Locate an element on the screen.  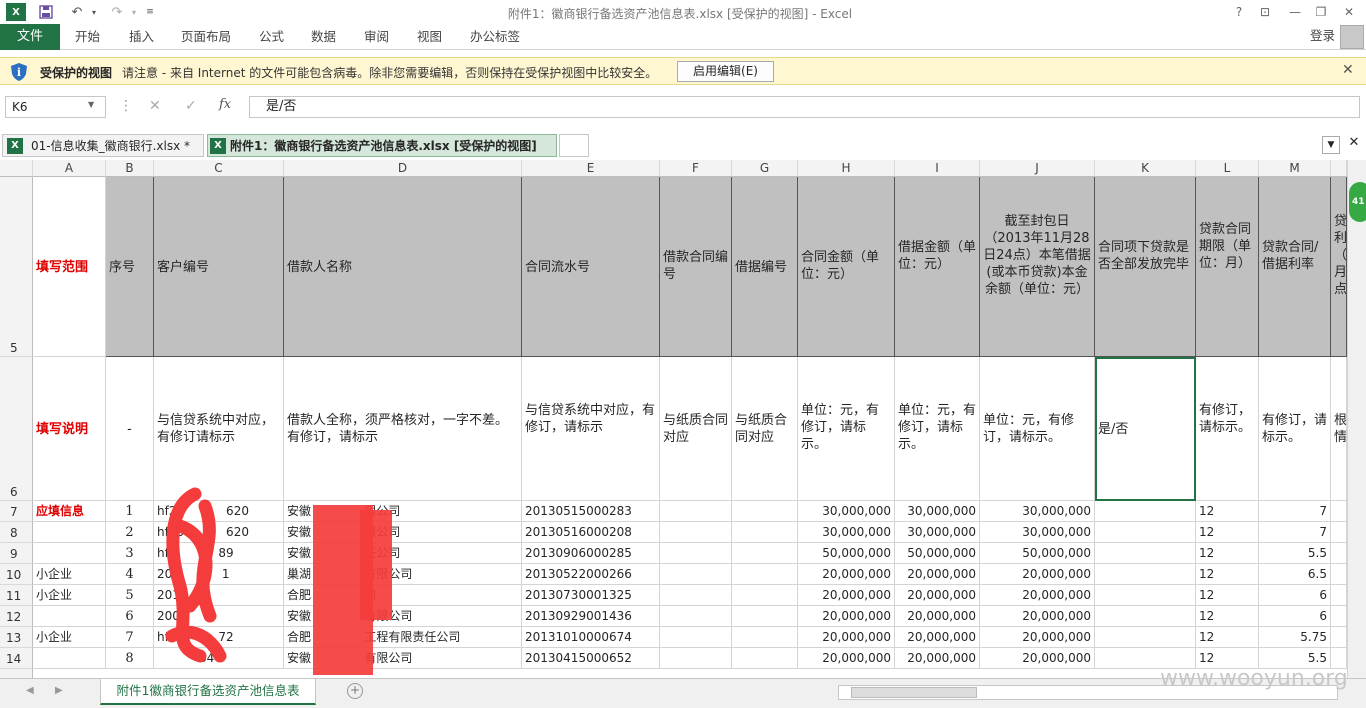
save-icon is located at coordinates (46, 12).